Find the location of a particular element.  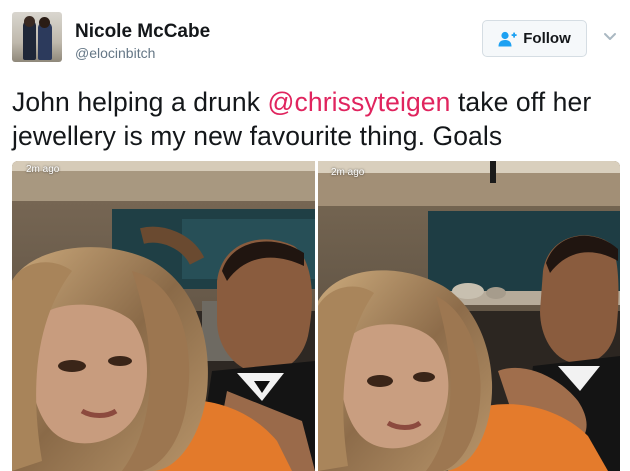

author-handle: @elocinbitch is located at coordinates (115, 53).